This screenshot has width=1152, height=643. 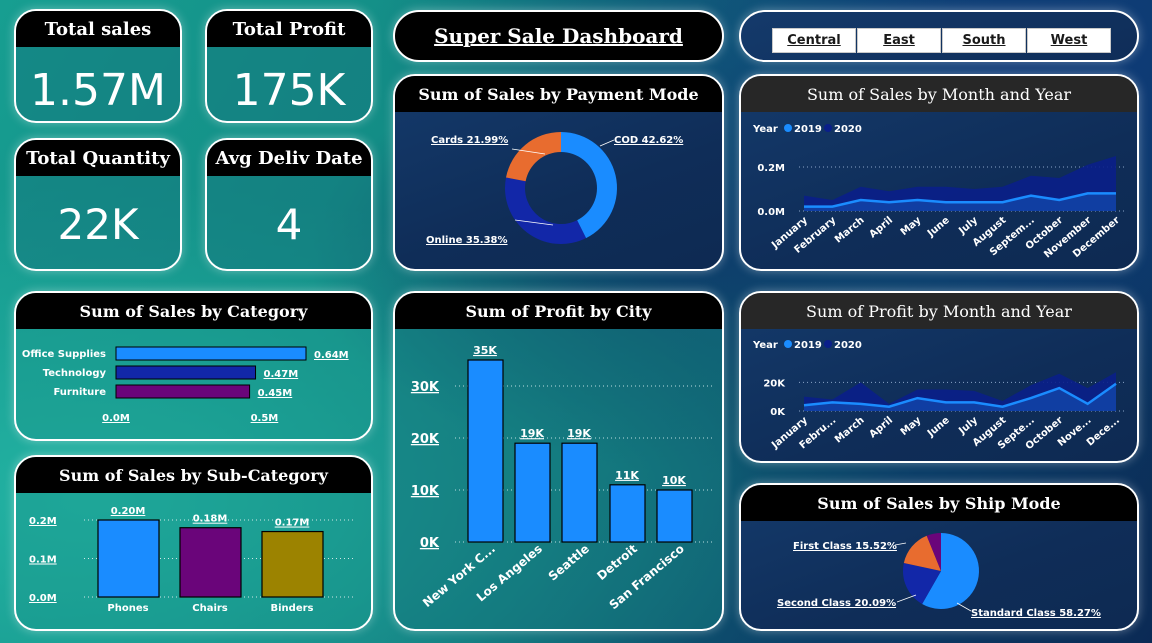 I want to click on profit-month-legend-2020-marker, so click(x=828, y=344).